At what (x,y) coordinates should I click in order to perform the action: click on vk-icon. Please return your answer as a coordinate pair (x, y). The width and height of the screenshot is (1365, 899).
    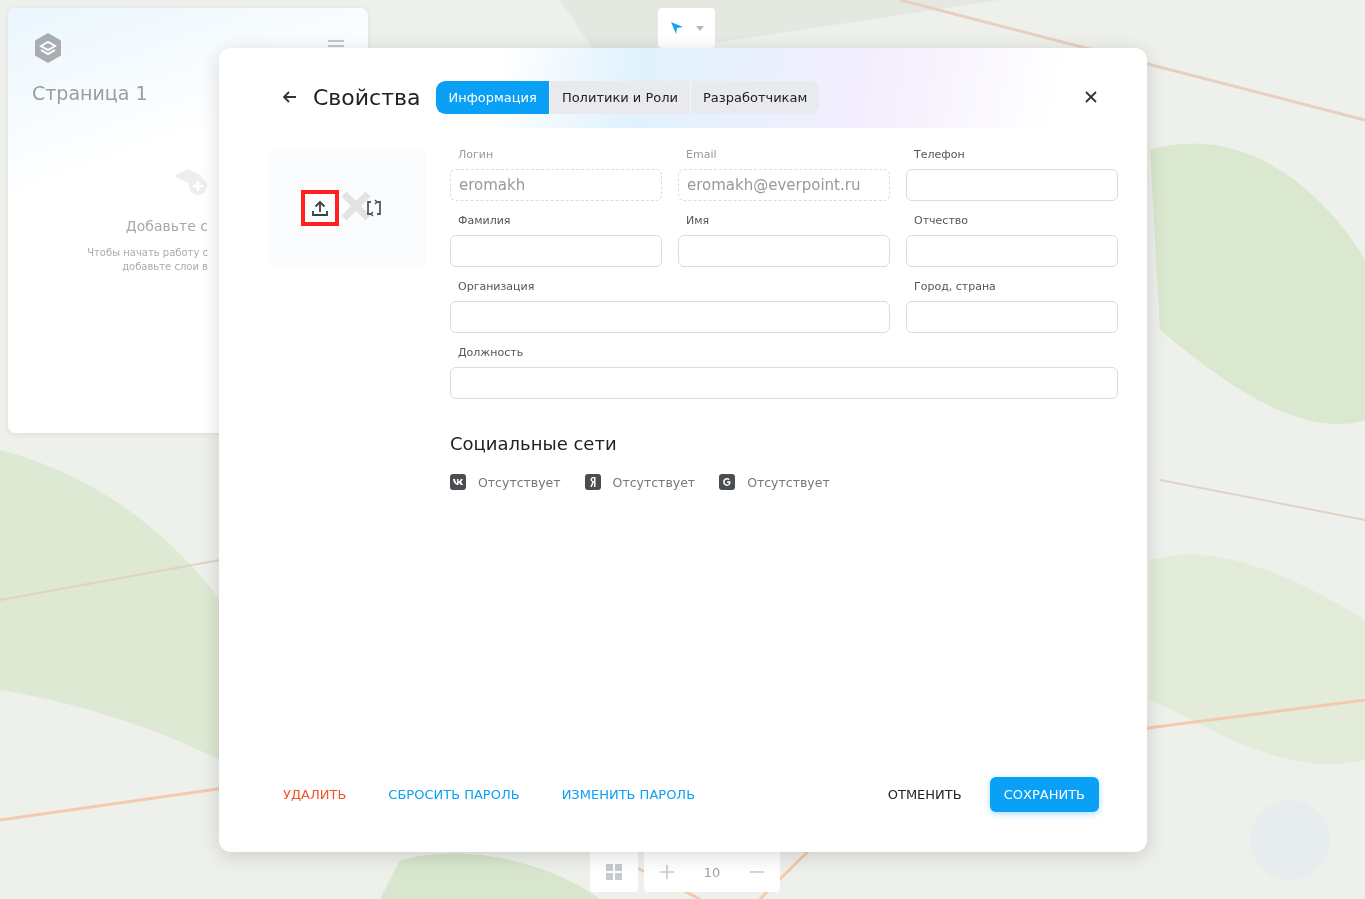
    Looking at the image, I should click on (458, 482).